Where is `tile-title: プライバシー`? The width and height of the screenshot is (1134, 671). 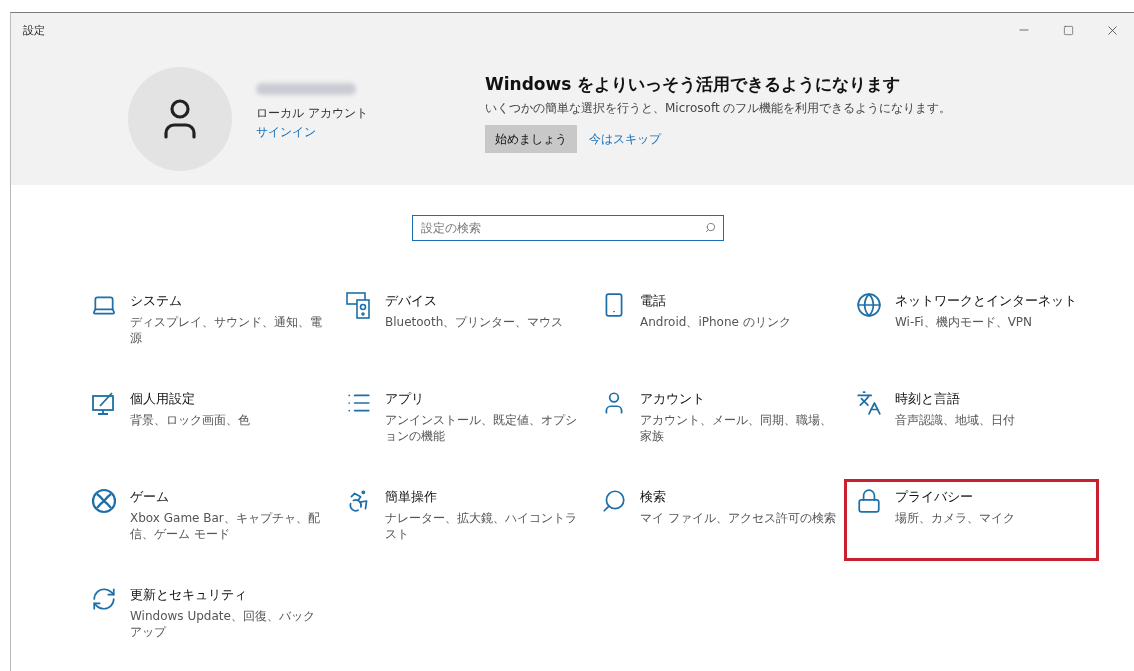 tile-title: プライバシー is located at coordinates (934, 497).